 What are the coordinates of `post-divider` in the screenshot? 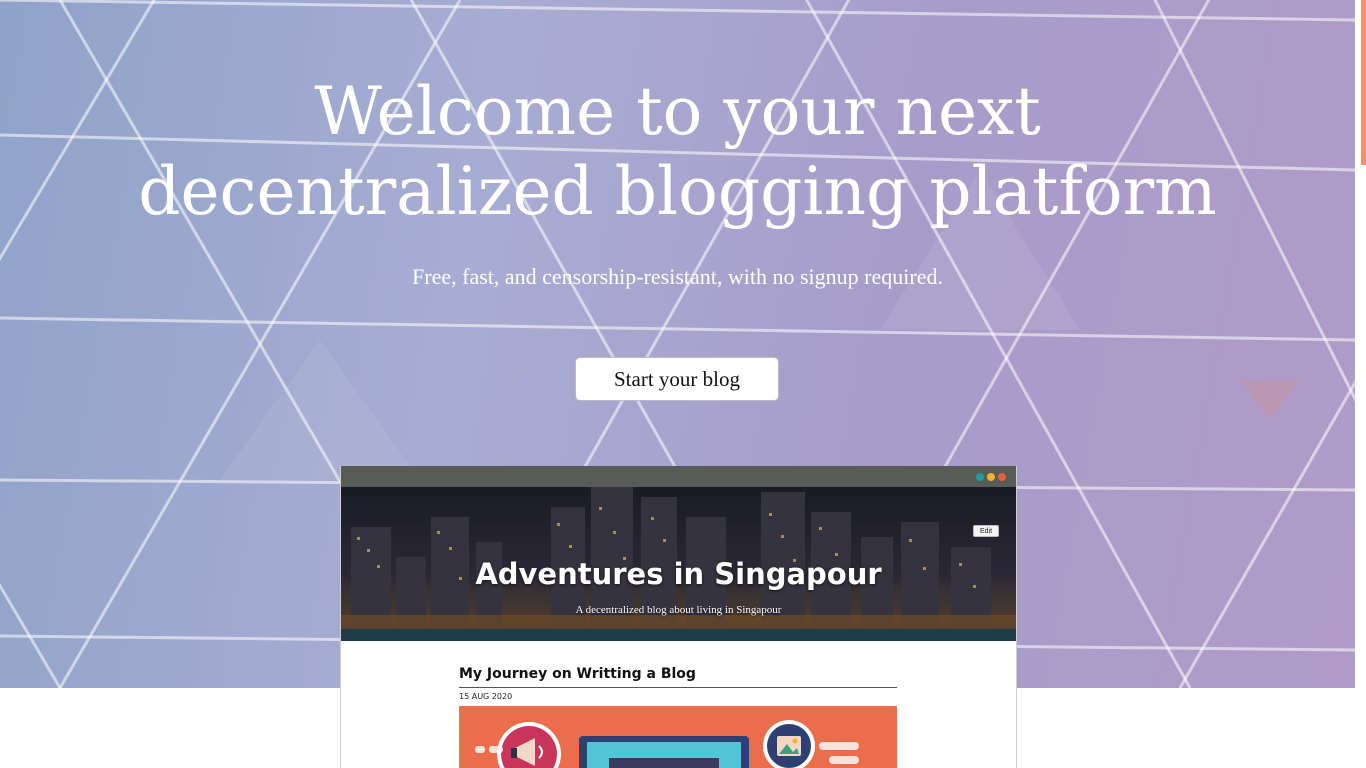 It's located at (678, 687).